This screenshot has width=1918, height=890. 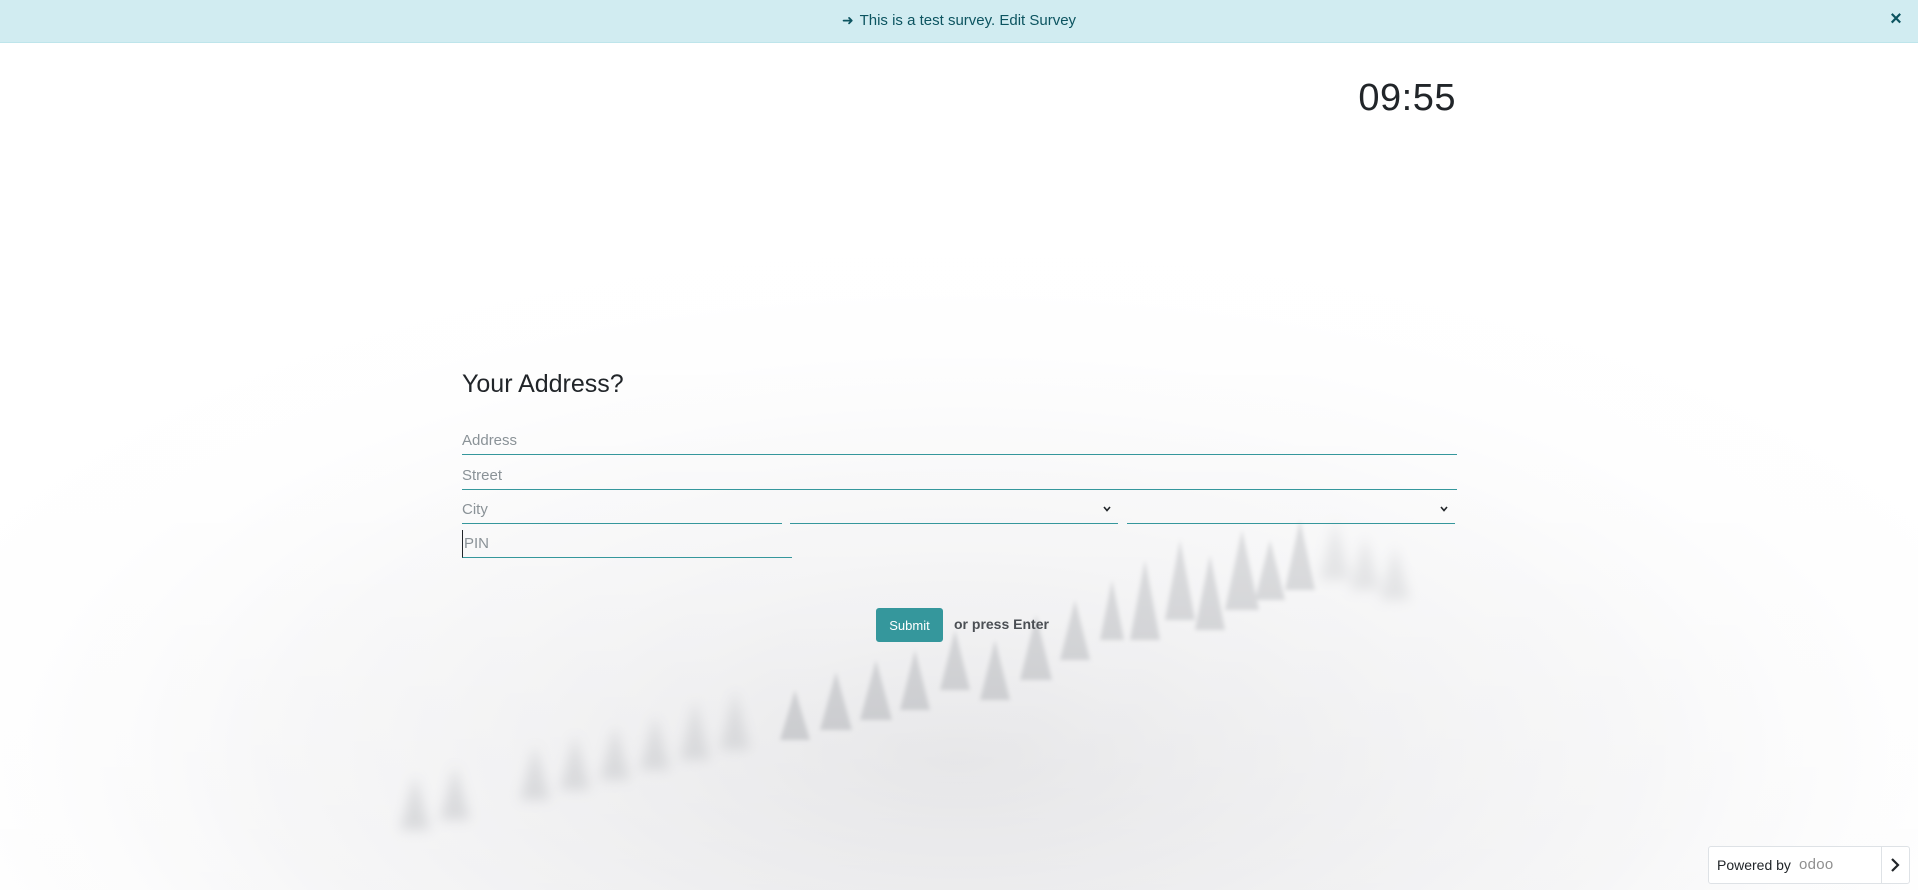 What do you see at coordinates (847, 20) in the screenshot?
I see `arrow-right-icon: ➜` at bounding box center [847, 20].